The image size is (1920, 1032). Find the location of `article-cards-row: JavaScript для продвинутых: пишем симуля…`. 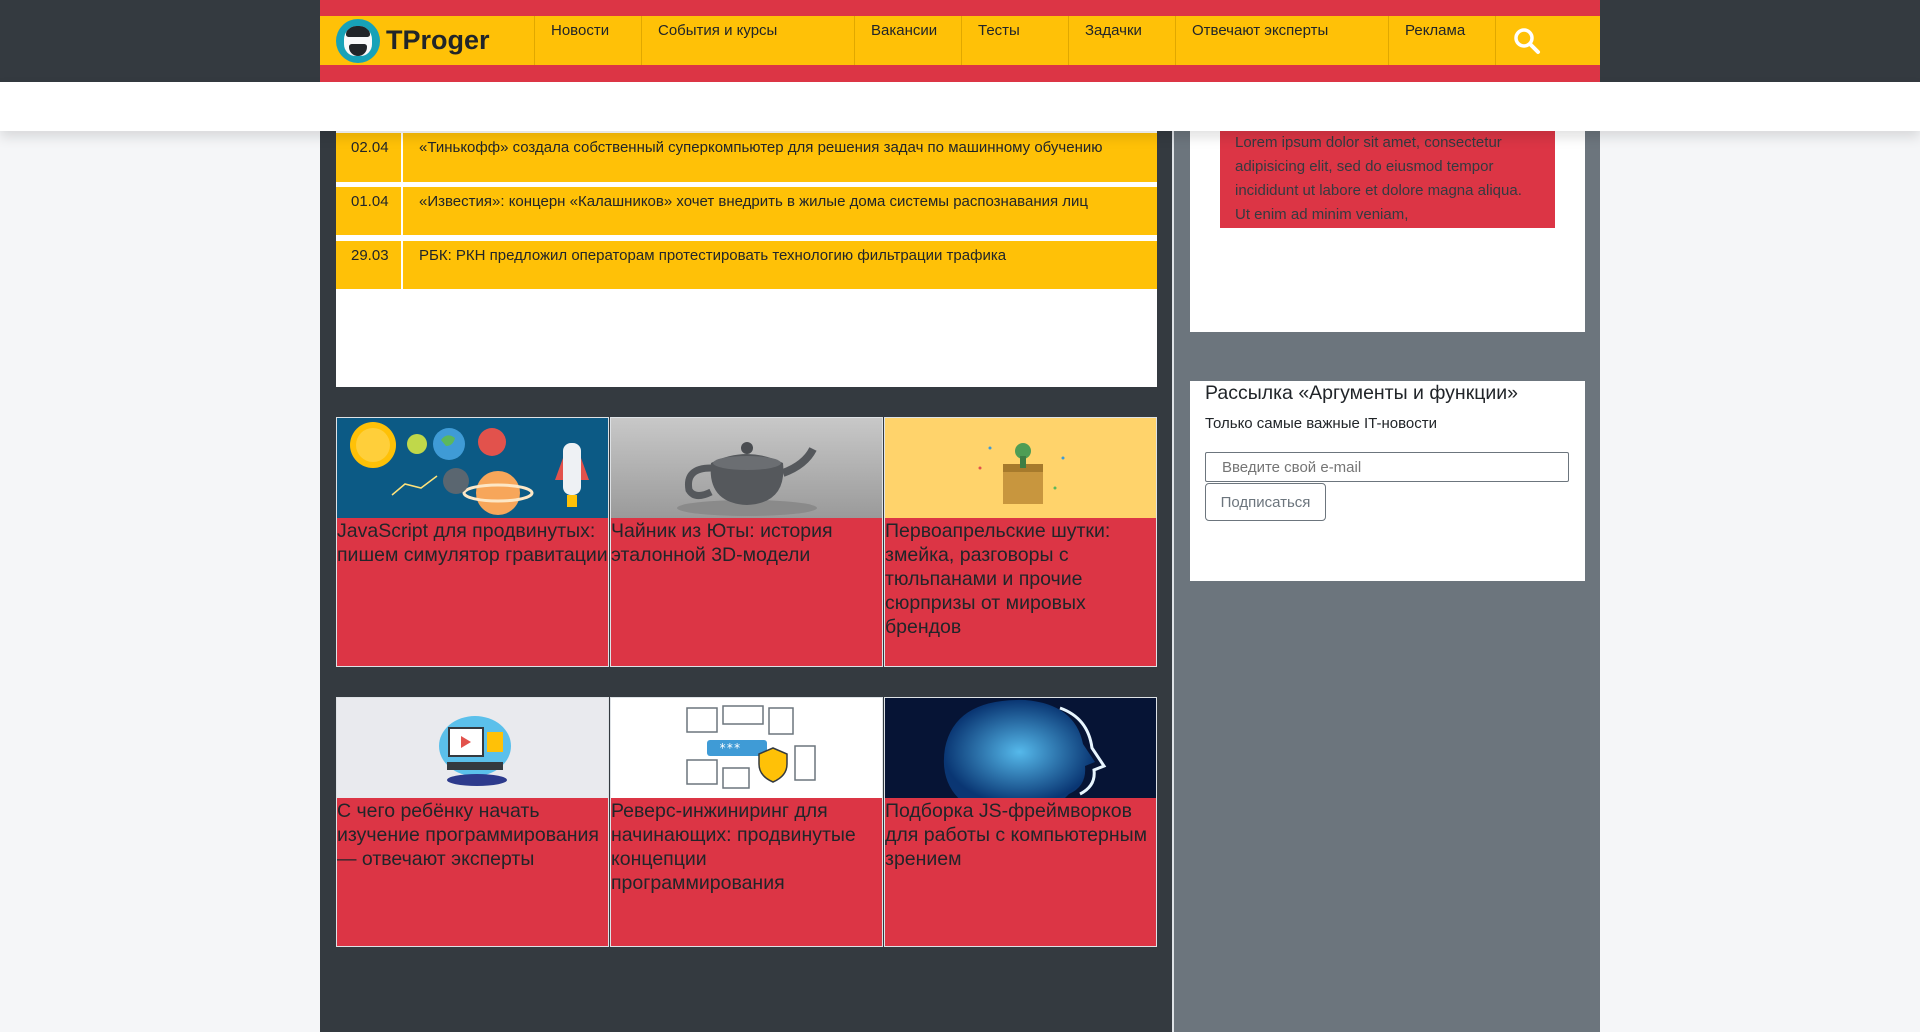

article-cards-row: JavaScript для продвинутых: пишем симуля… is located at coordinates (746, 542).